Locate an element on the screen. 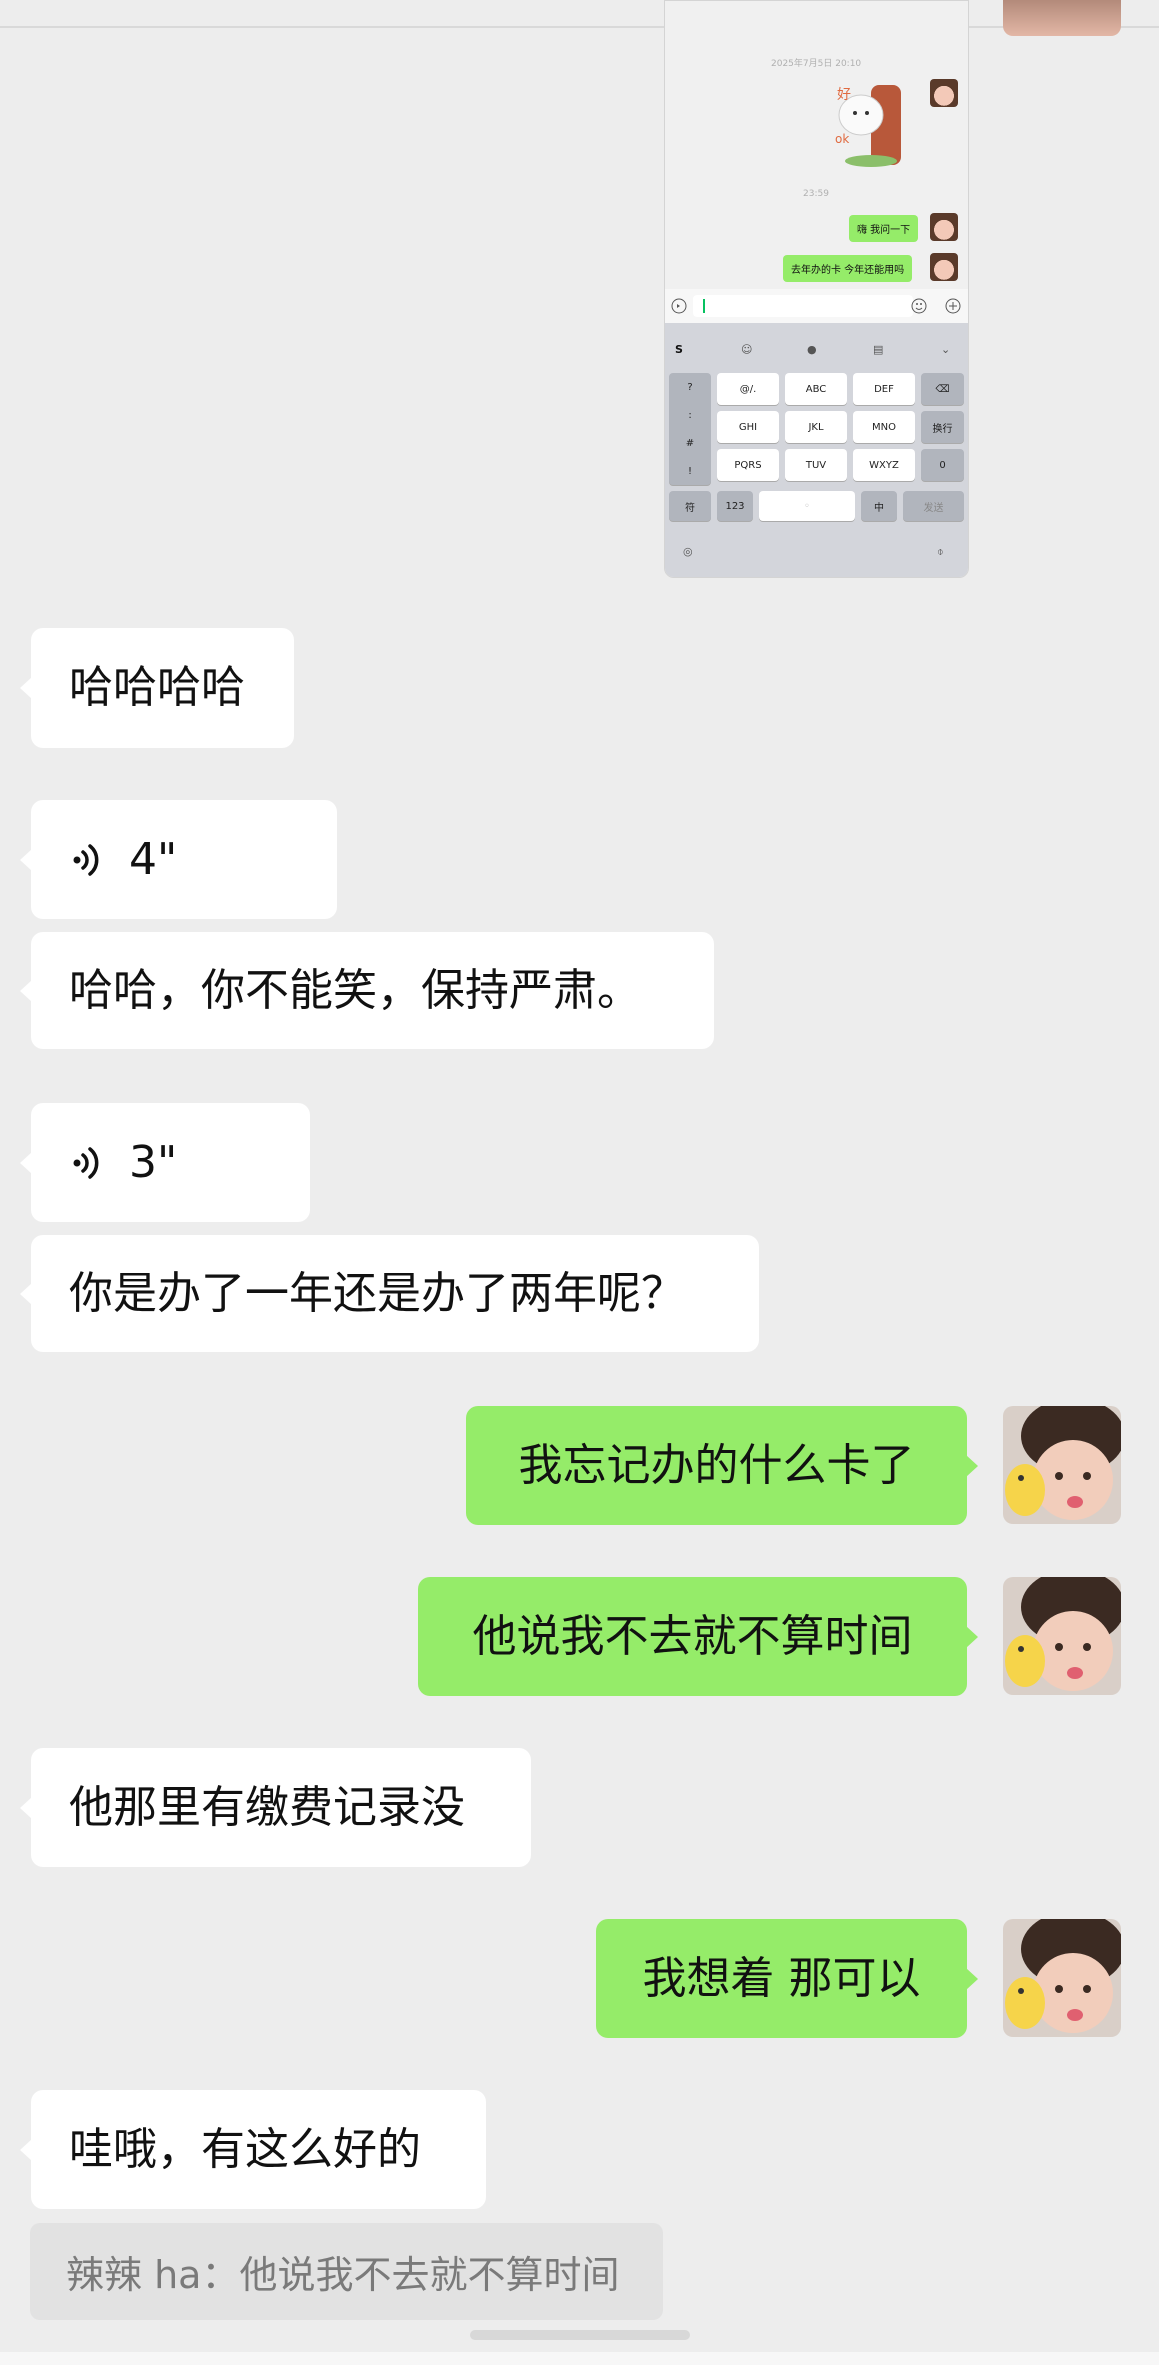 The image size is (1159, 2365). svg-text: 好 is located at coordinates (844, 95).